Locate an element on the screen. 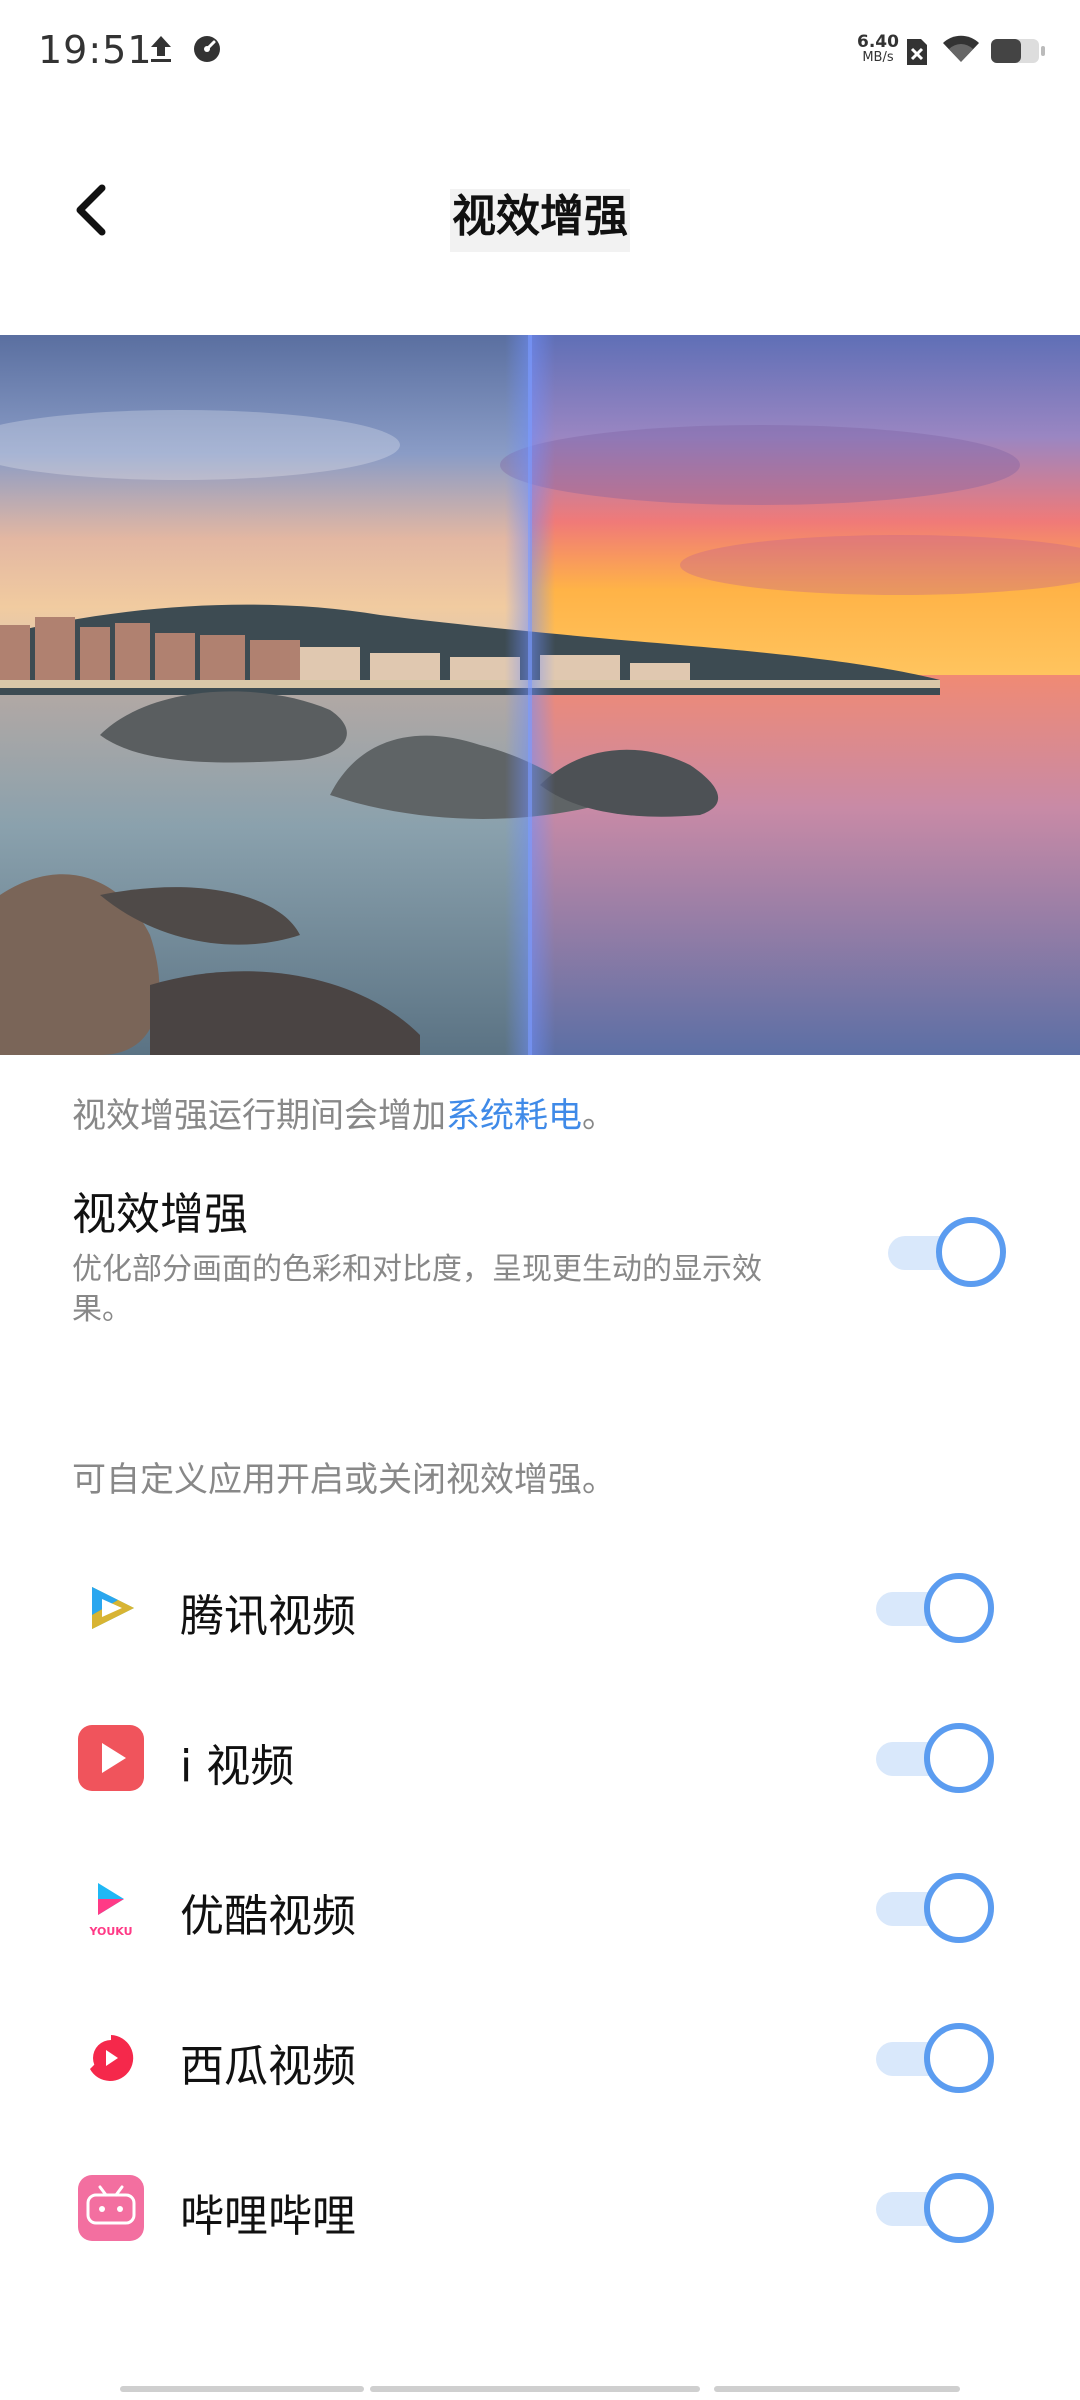  ivideo-toggle is located at coordinates (936, 1758).